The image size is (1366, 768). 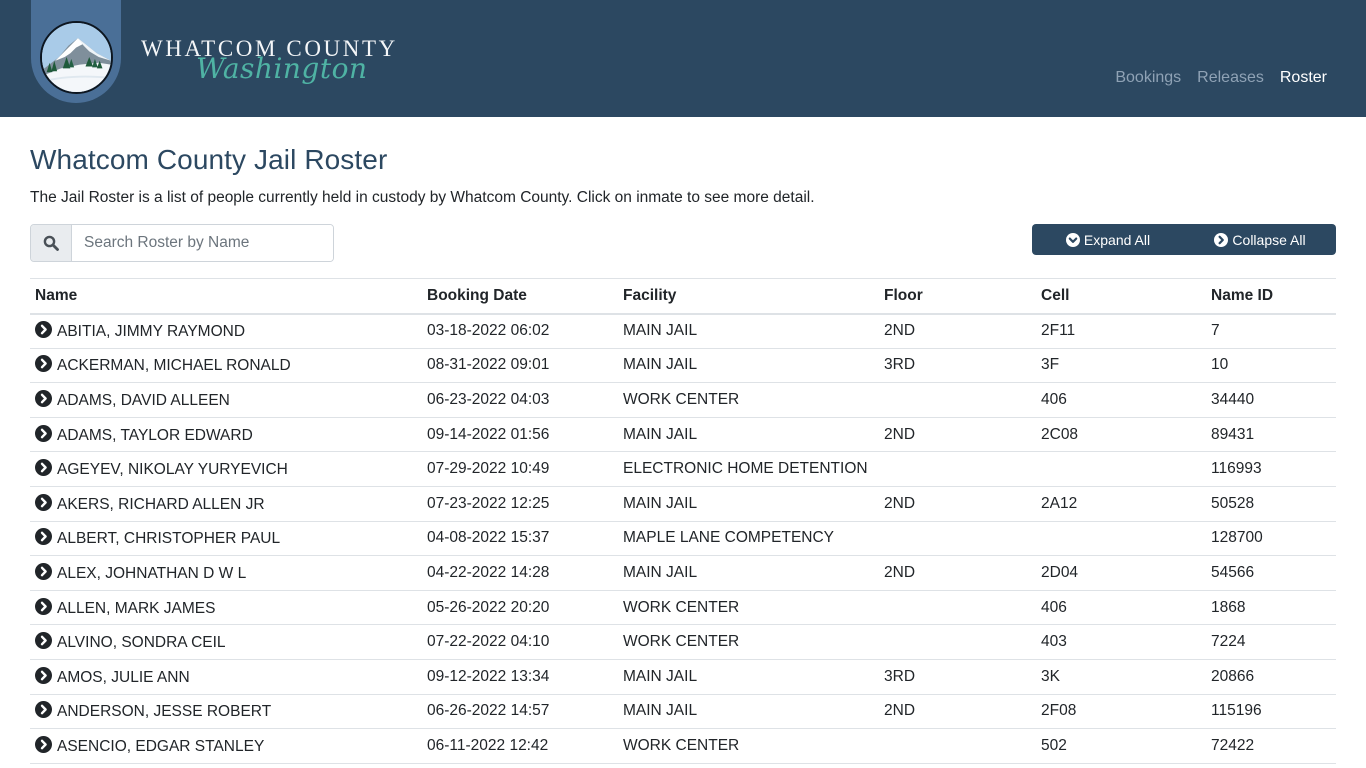 What do you see at coordinates (520, 296) in the screenshot?
I see `column-header-booking-date: Booking Date` at bounding box center [520, 296].